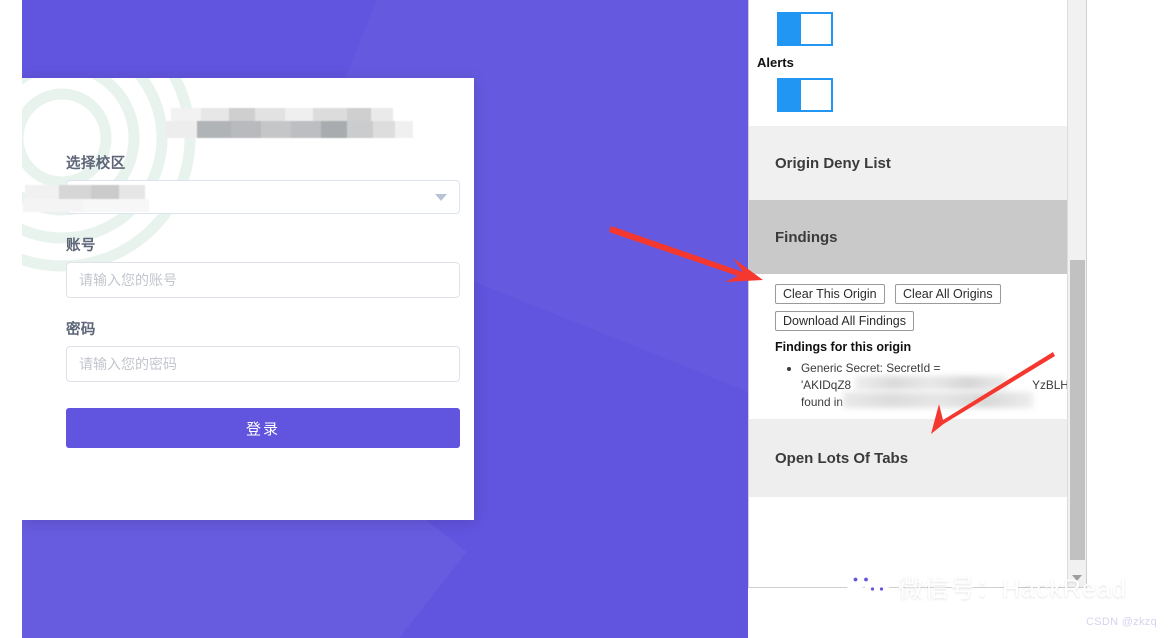  Describe the element at coordinates (1122, 622) in the screenshot. I see `csdn-attribution: CSDN @zkzq` at that location.